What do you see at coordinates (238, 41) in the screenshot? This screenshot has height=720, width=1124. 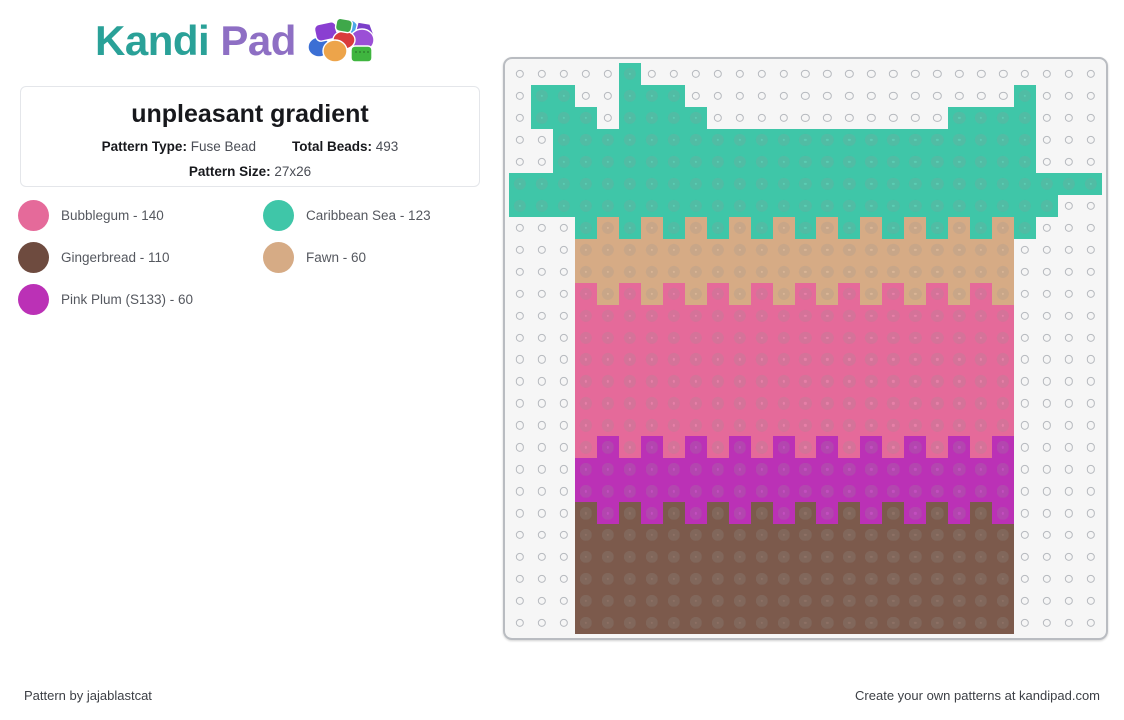 I see `site-logo: Kandi Pad` at bounding box center [238, 41].